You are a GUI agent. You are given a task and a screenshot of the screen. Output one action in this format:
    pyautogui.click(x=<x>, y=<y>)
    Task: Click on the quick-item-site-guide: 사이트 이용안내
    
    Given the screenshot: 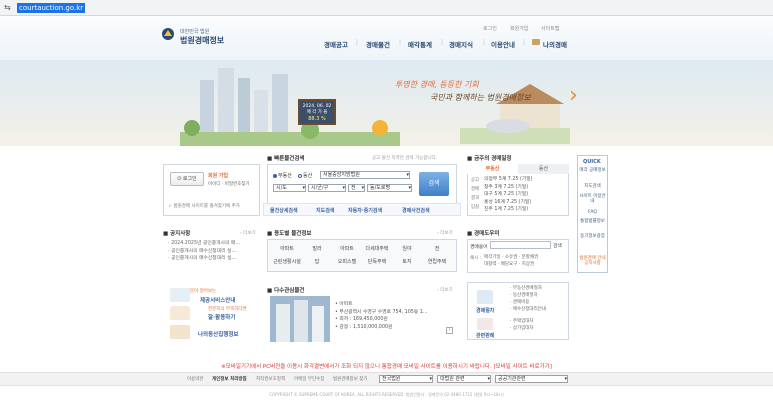 What is the action you would take?
    pyautogui.click(x=592, y=199)
    